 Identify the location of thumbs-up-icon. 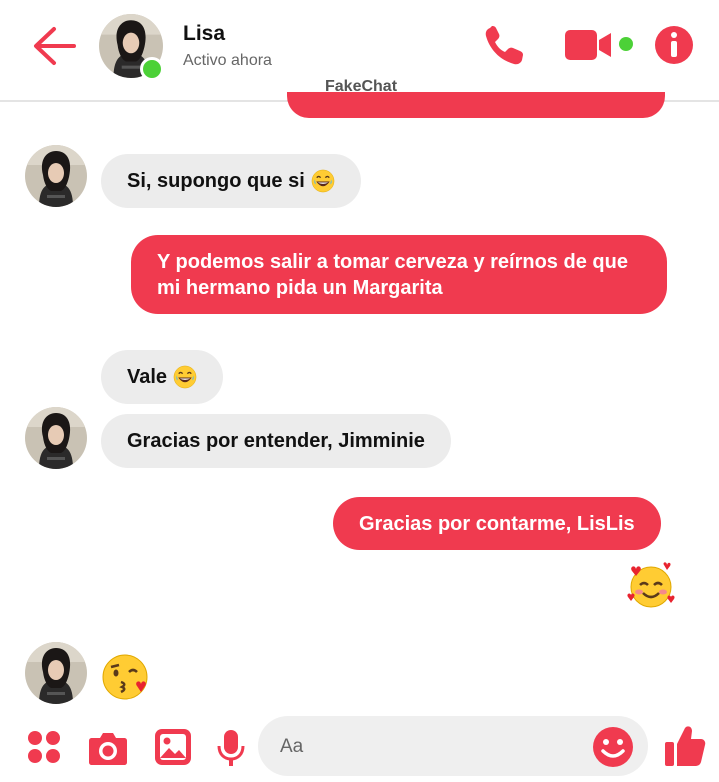
(685, 746).